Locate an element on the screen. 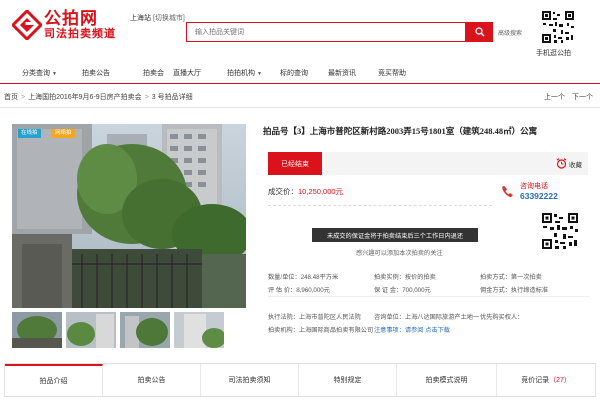  detail-deposit: 保 证 金：700,000元 is located at coordinates (402, 290).